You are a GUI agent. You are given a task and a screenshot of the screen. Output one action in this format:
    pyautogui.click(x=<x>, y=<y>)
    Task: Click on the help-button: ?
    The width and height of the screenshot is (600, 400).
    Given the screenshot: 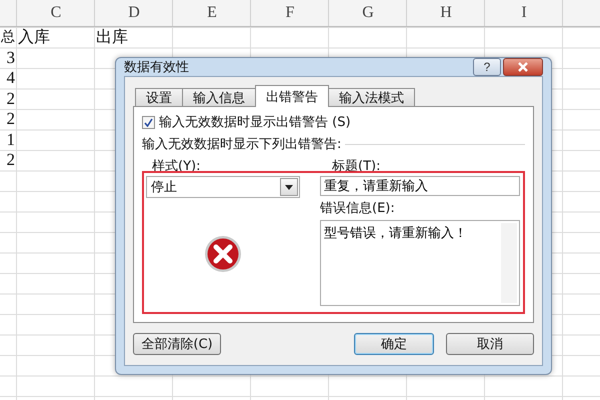 What is the action you would take?
    pyautogui.click(x=487, y=67)
    